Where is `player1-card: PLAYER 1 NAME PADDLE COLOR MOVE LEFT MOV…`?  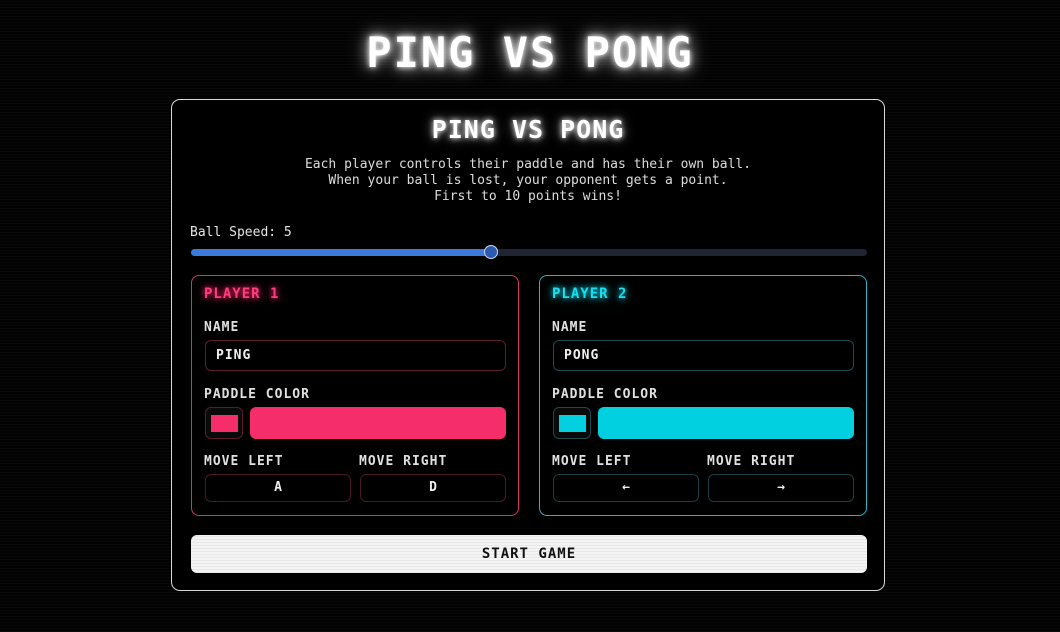
player1-card: PLAYER 1 NAME PADDLE COLOR MOVE LEFT MOV… is located at coordinates (355, 395).